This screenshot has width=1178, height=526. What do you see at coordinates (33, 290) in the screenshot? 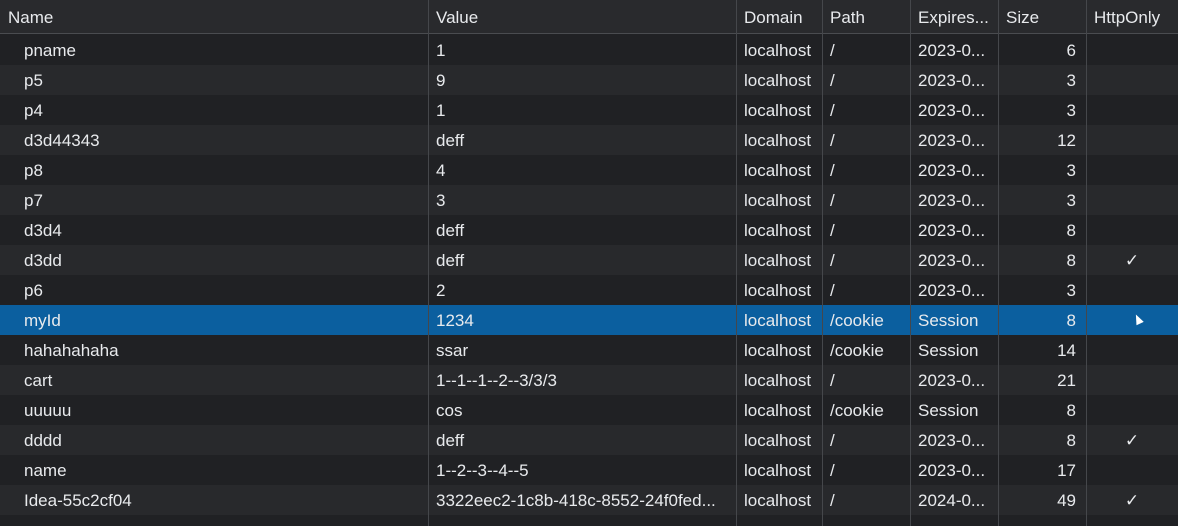
I see `cell-name: p6` at bounding box center [33, 290].